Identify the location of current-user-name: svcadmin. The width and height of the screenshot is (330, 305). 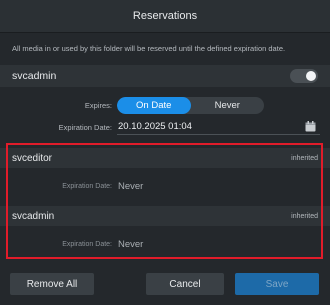
(34, 76).